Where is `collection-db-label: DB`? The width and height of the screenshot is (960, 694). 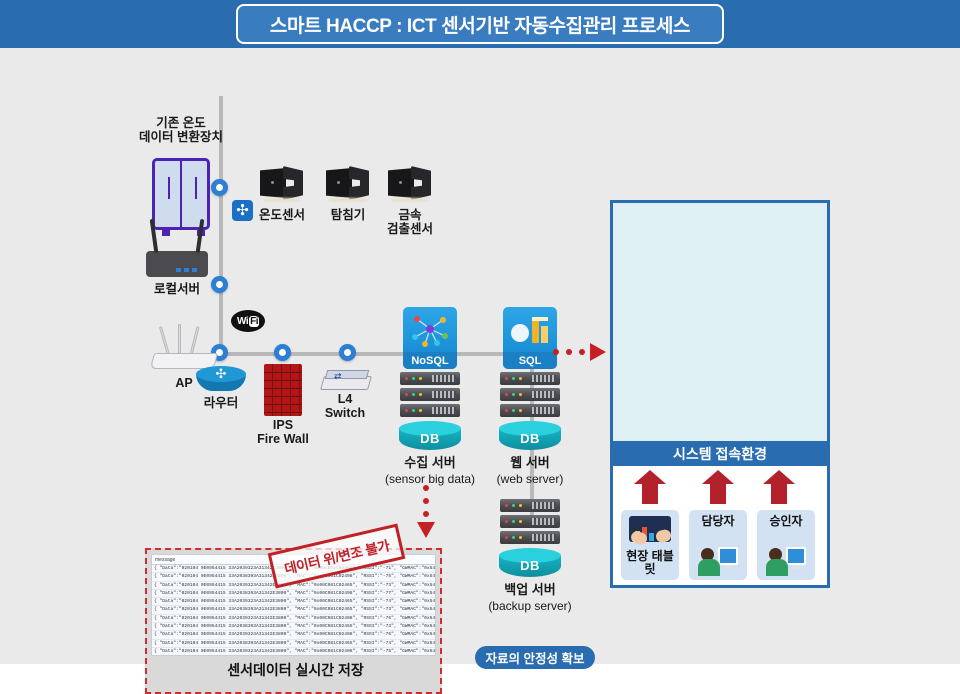 collection-db-label: DB is located at coordinates (430, 438).